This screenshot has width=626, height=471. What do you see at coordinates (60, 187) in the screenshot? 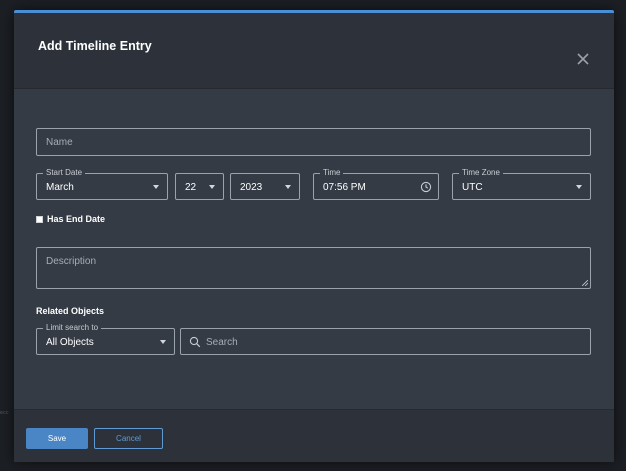
I see `start-date-month-value: March` at bounding box center [60, 187].